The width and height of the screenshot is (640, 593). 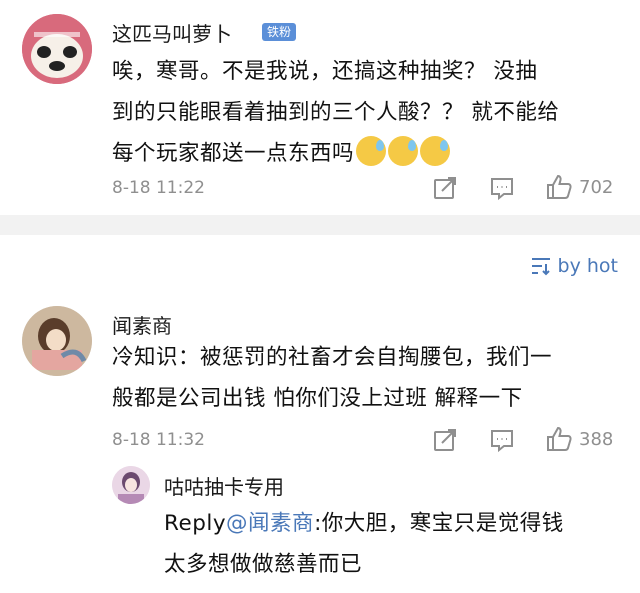 What do you see at coordinates (540, 267) in the screenshot?
I see `sort-icon` at bounding box center [540, 267].